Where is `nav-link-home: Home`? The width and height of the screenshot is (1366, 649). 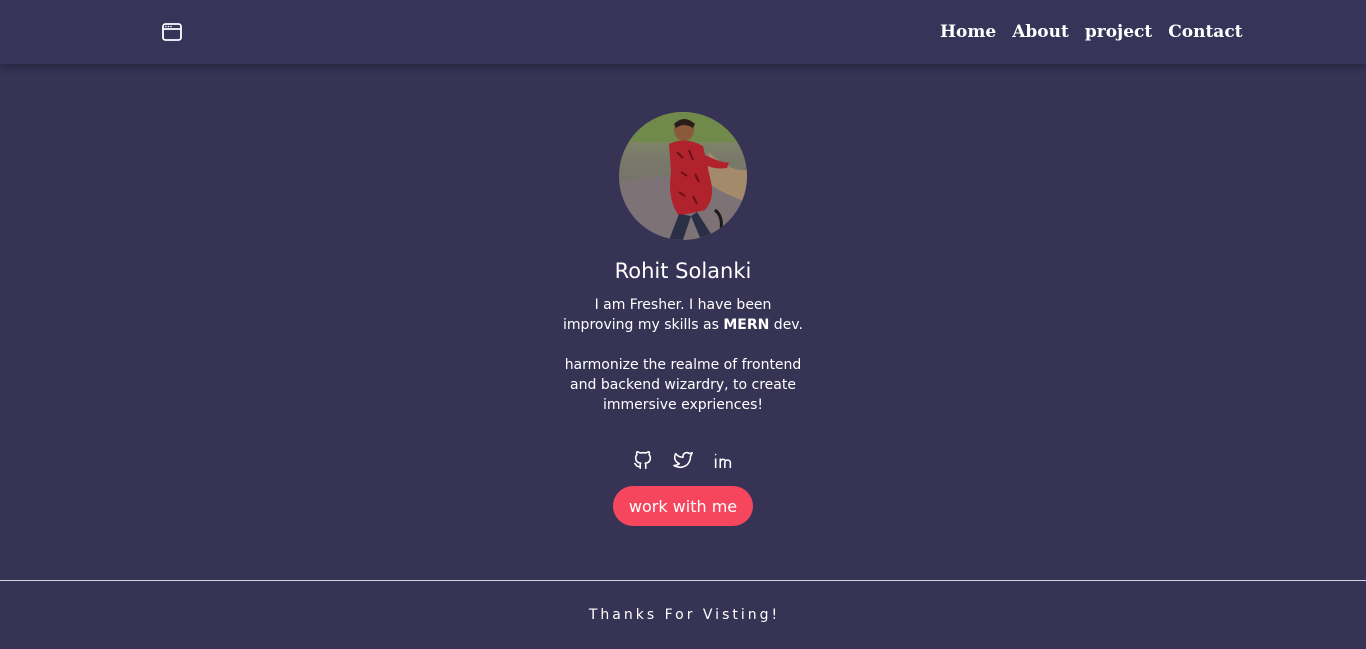 nav-link-home: Home is located at coordinates (968, 32).